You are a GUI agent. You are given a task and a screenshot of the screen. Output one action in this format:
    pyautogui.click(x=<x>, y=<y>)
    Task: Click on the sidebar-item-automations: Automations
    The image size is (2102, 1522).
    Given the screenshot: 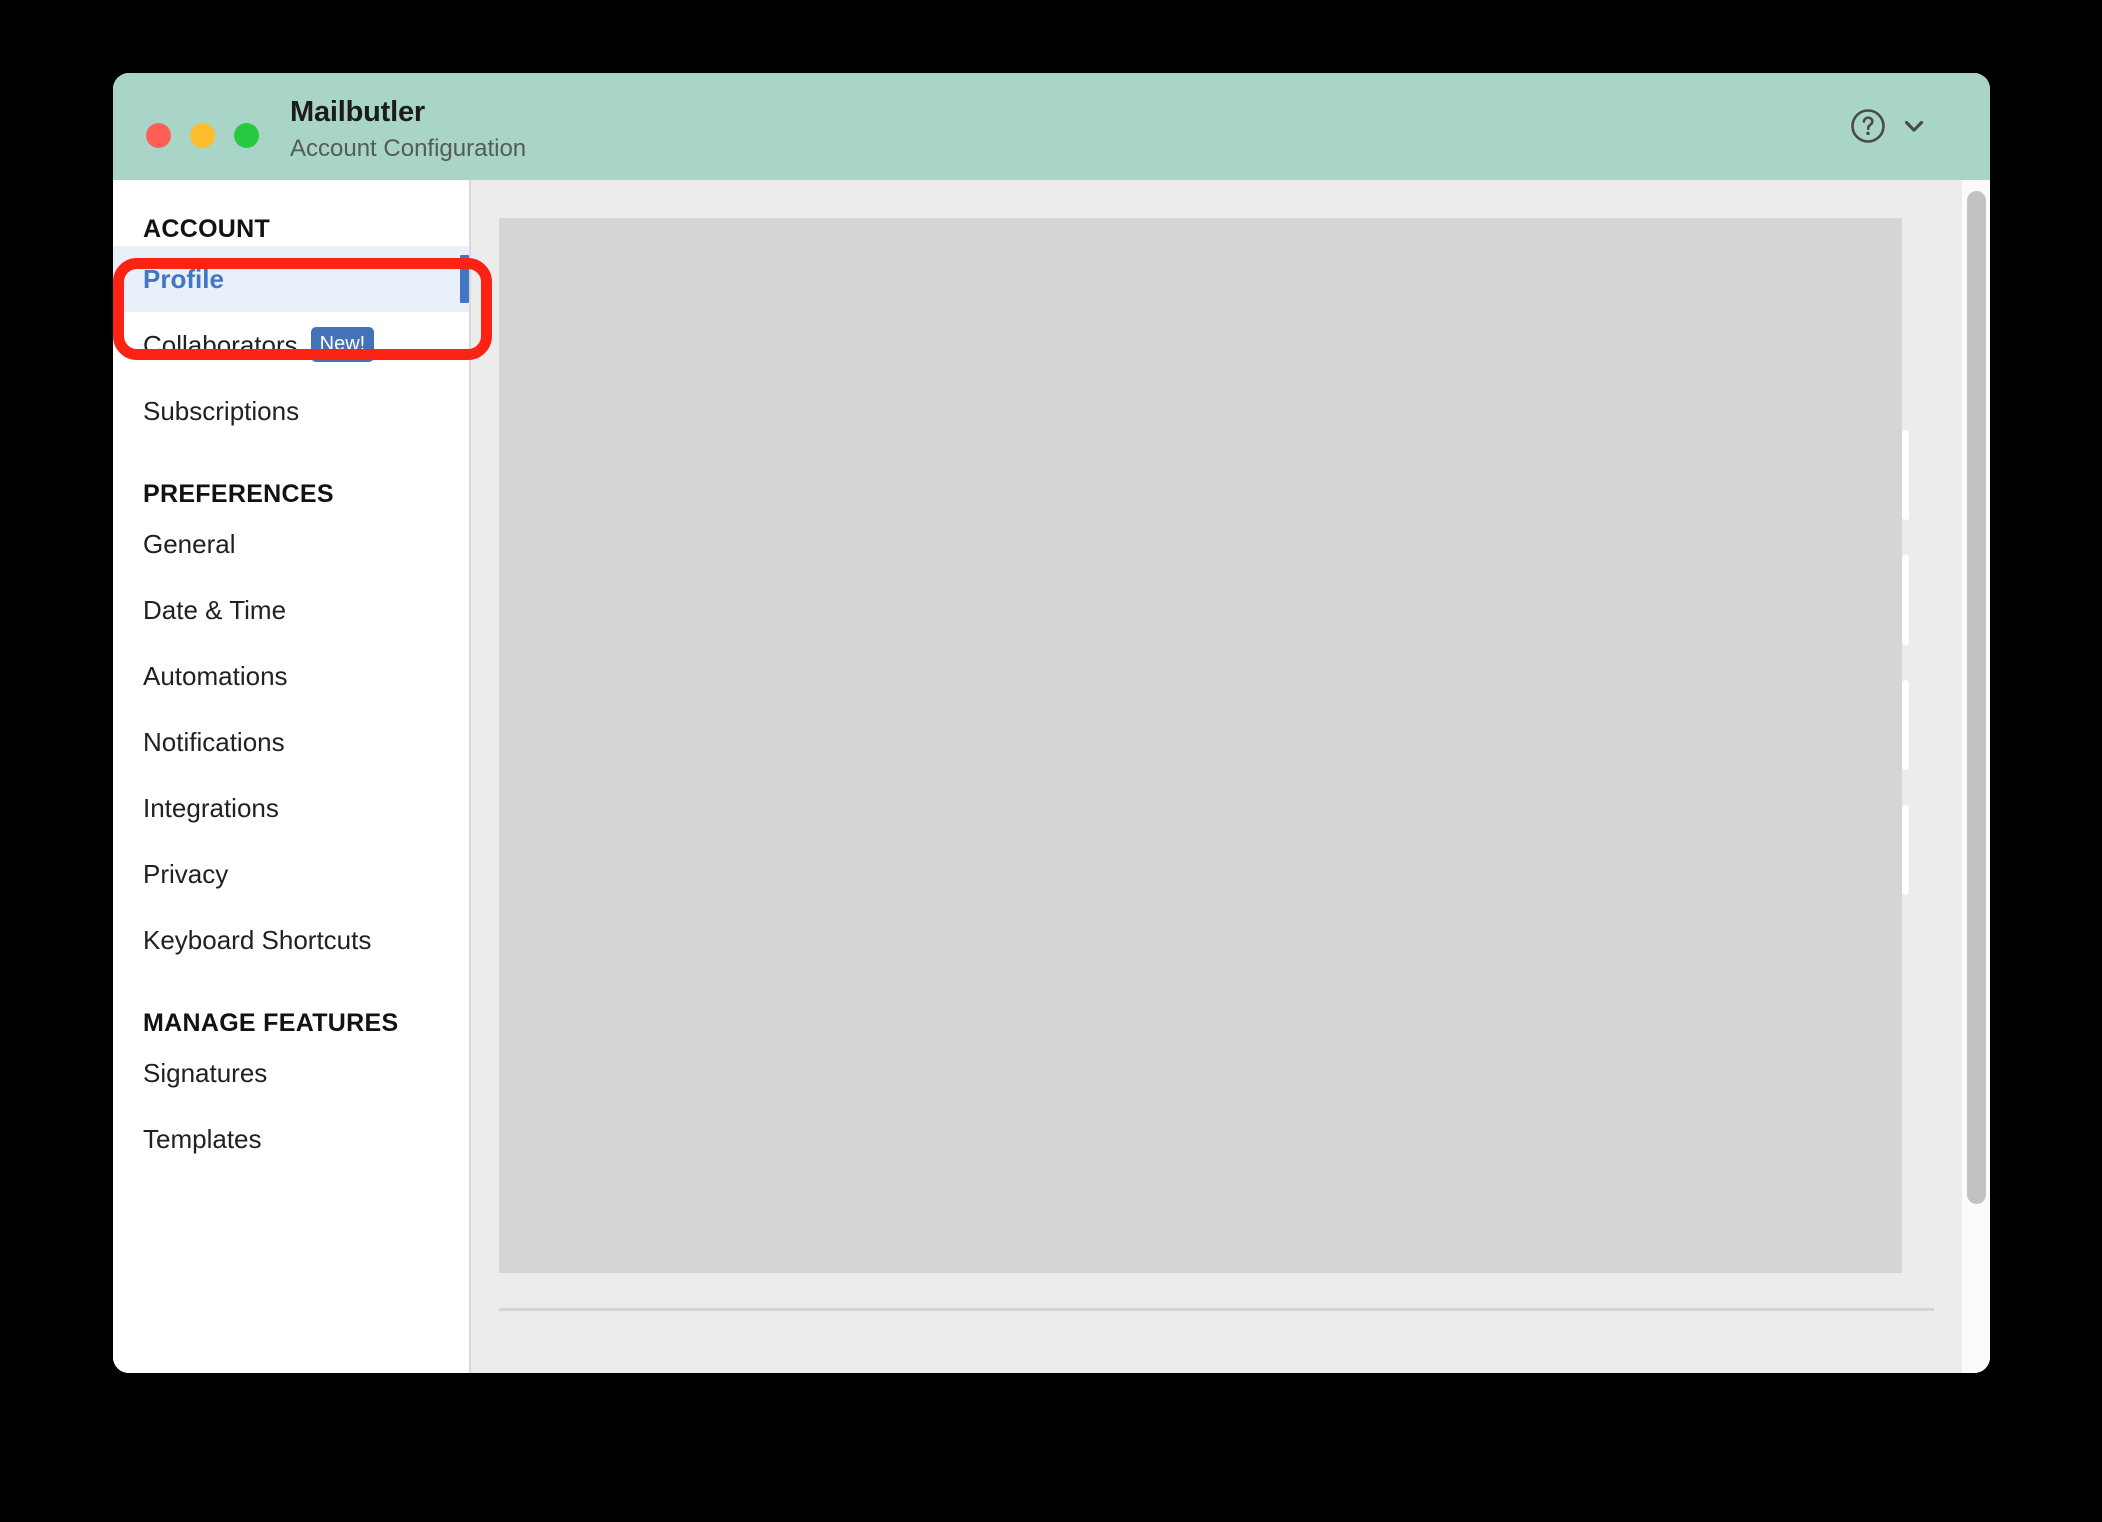 What is the action you would take?
    pyautogui.click(x=291, y=676)
    